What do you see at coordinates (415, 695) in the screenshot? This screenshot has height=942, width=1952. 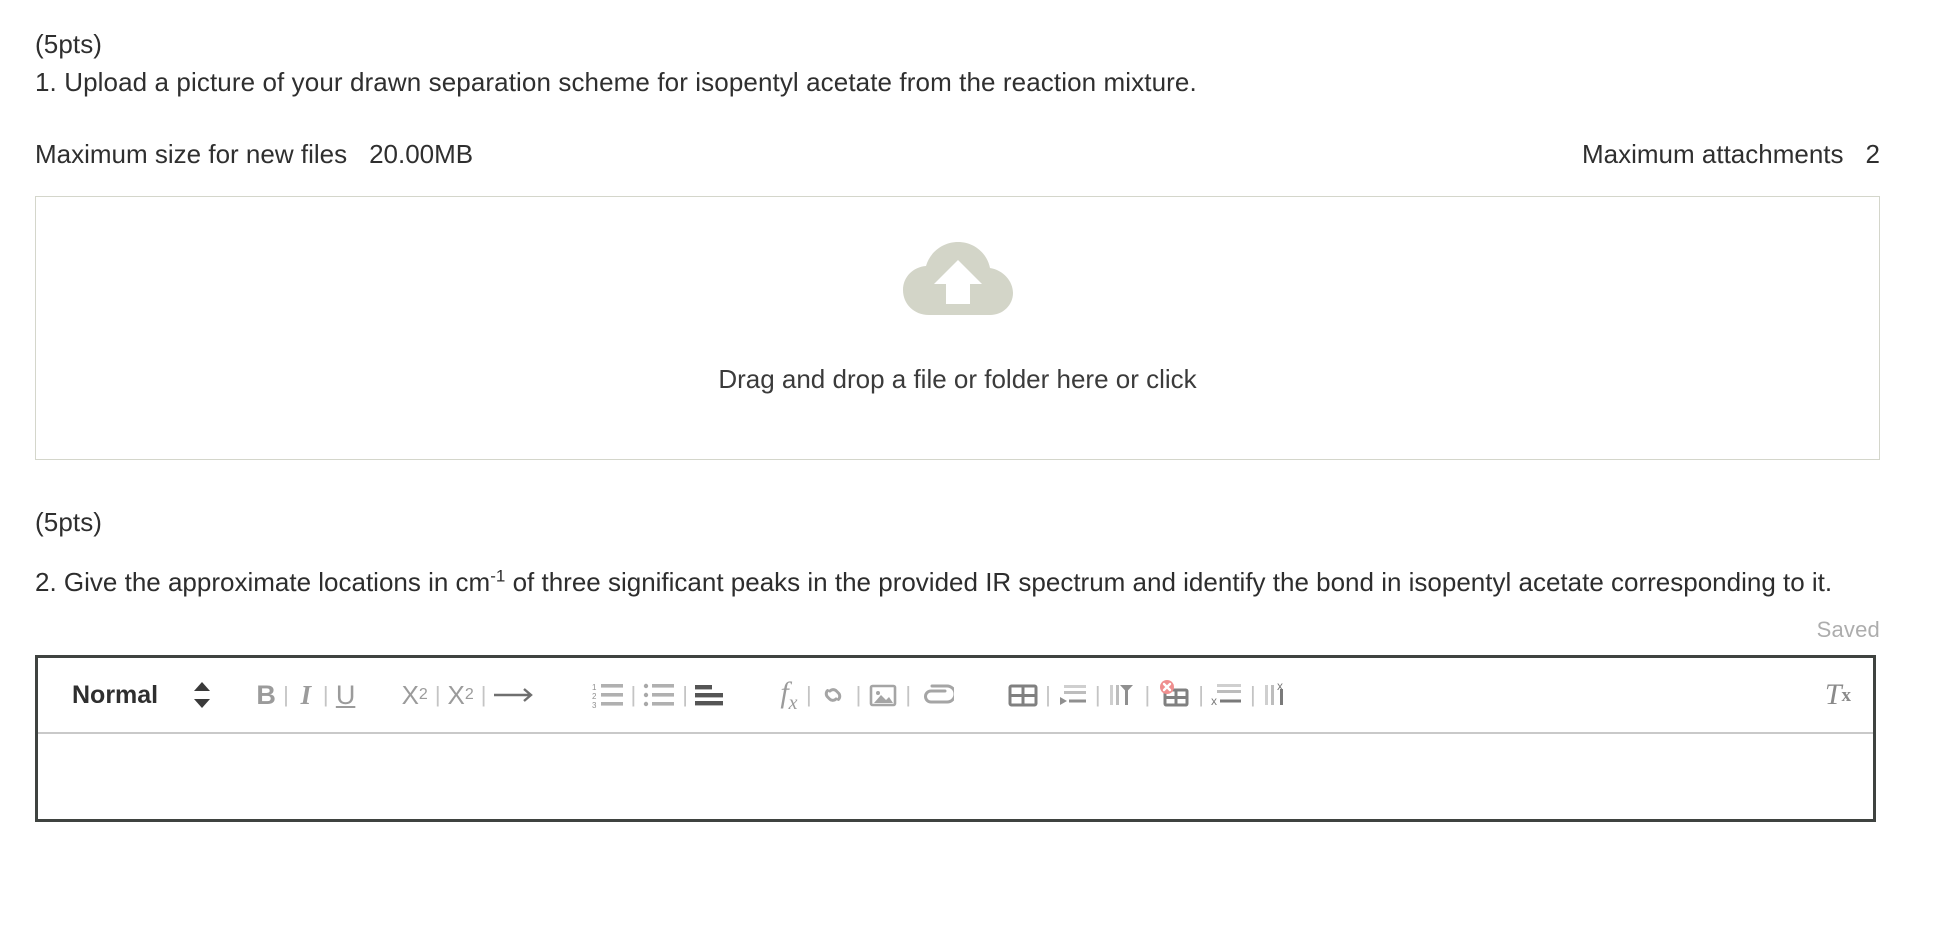 I see `subscript-button: X2` at bounding box center [415, 695].